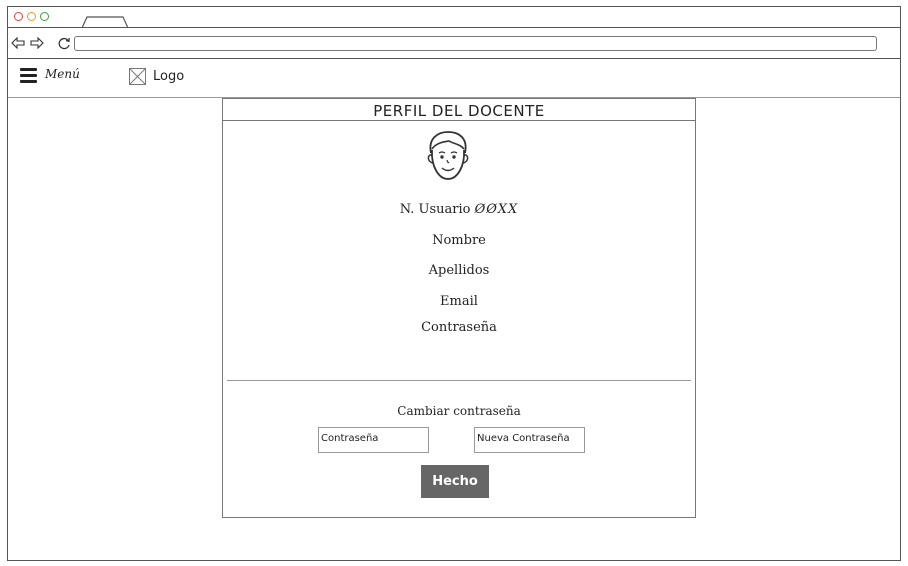 The width and height of the screenshot is (908, 566). I want to click on done-button: Hecho, so click(455, 481).